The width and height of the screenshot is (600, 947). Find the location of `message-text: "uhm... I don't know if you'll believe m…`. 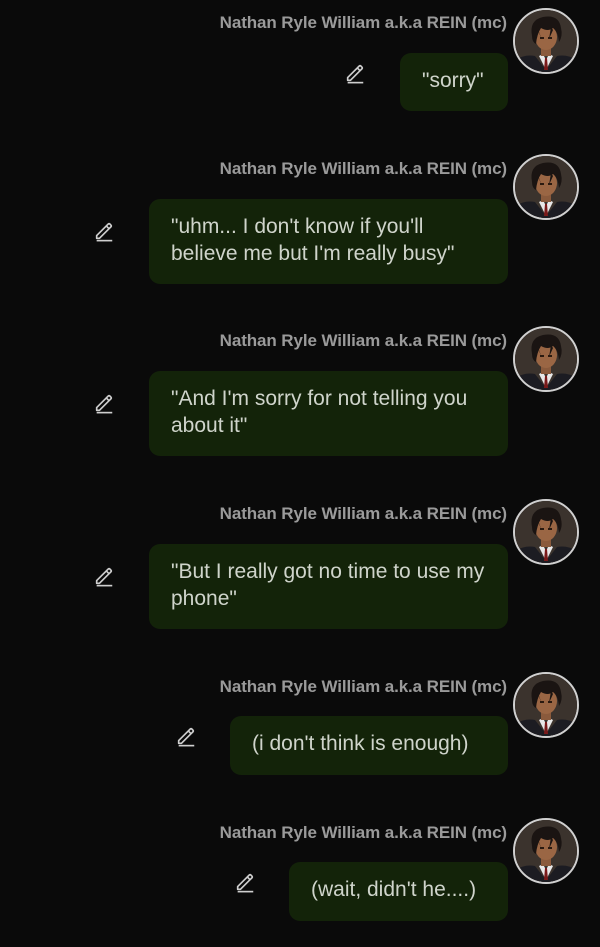

message-text: "uhm... I don't know if you'll believe m… is located at coordinates (313, 240).